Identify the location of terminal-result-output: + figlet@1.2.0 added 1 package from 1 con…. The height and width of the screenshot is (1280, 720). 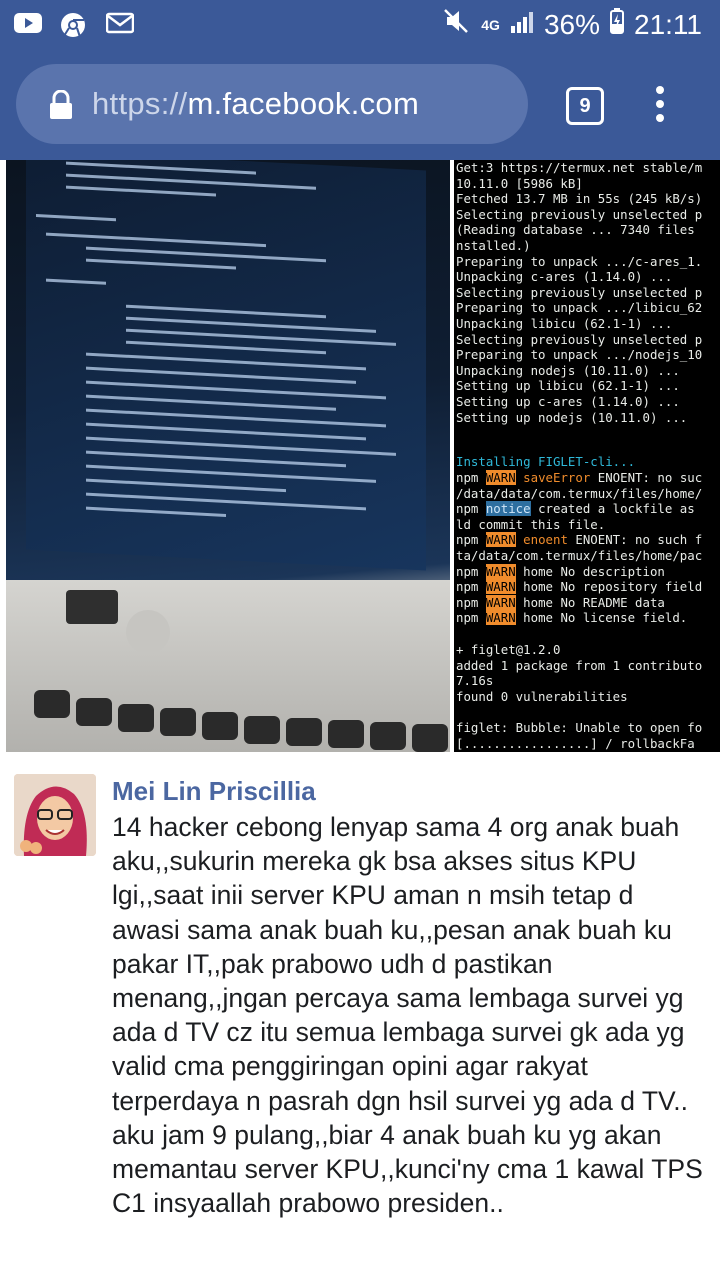
(579, 696).